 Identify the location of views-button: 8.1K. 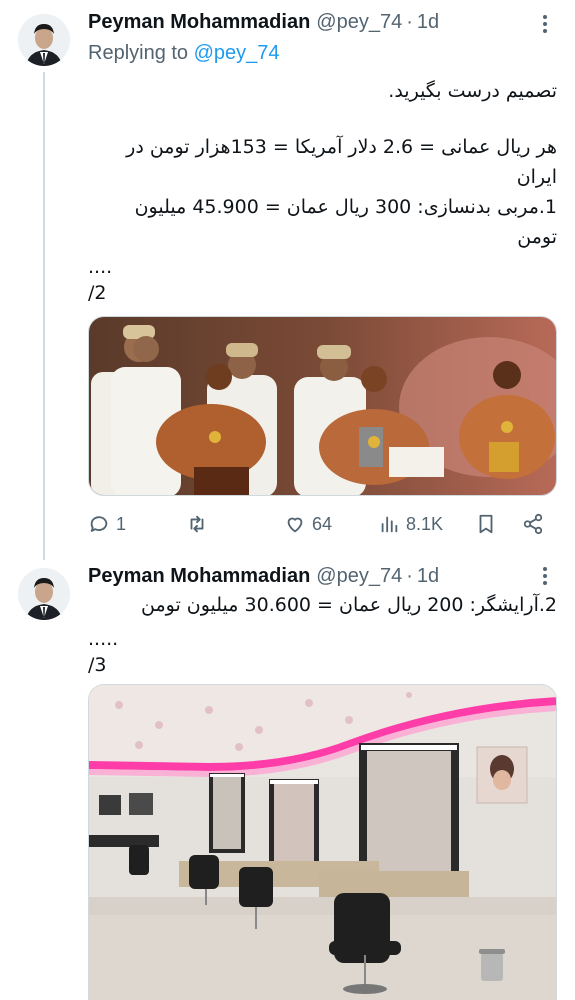
(410, 524).